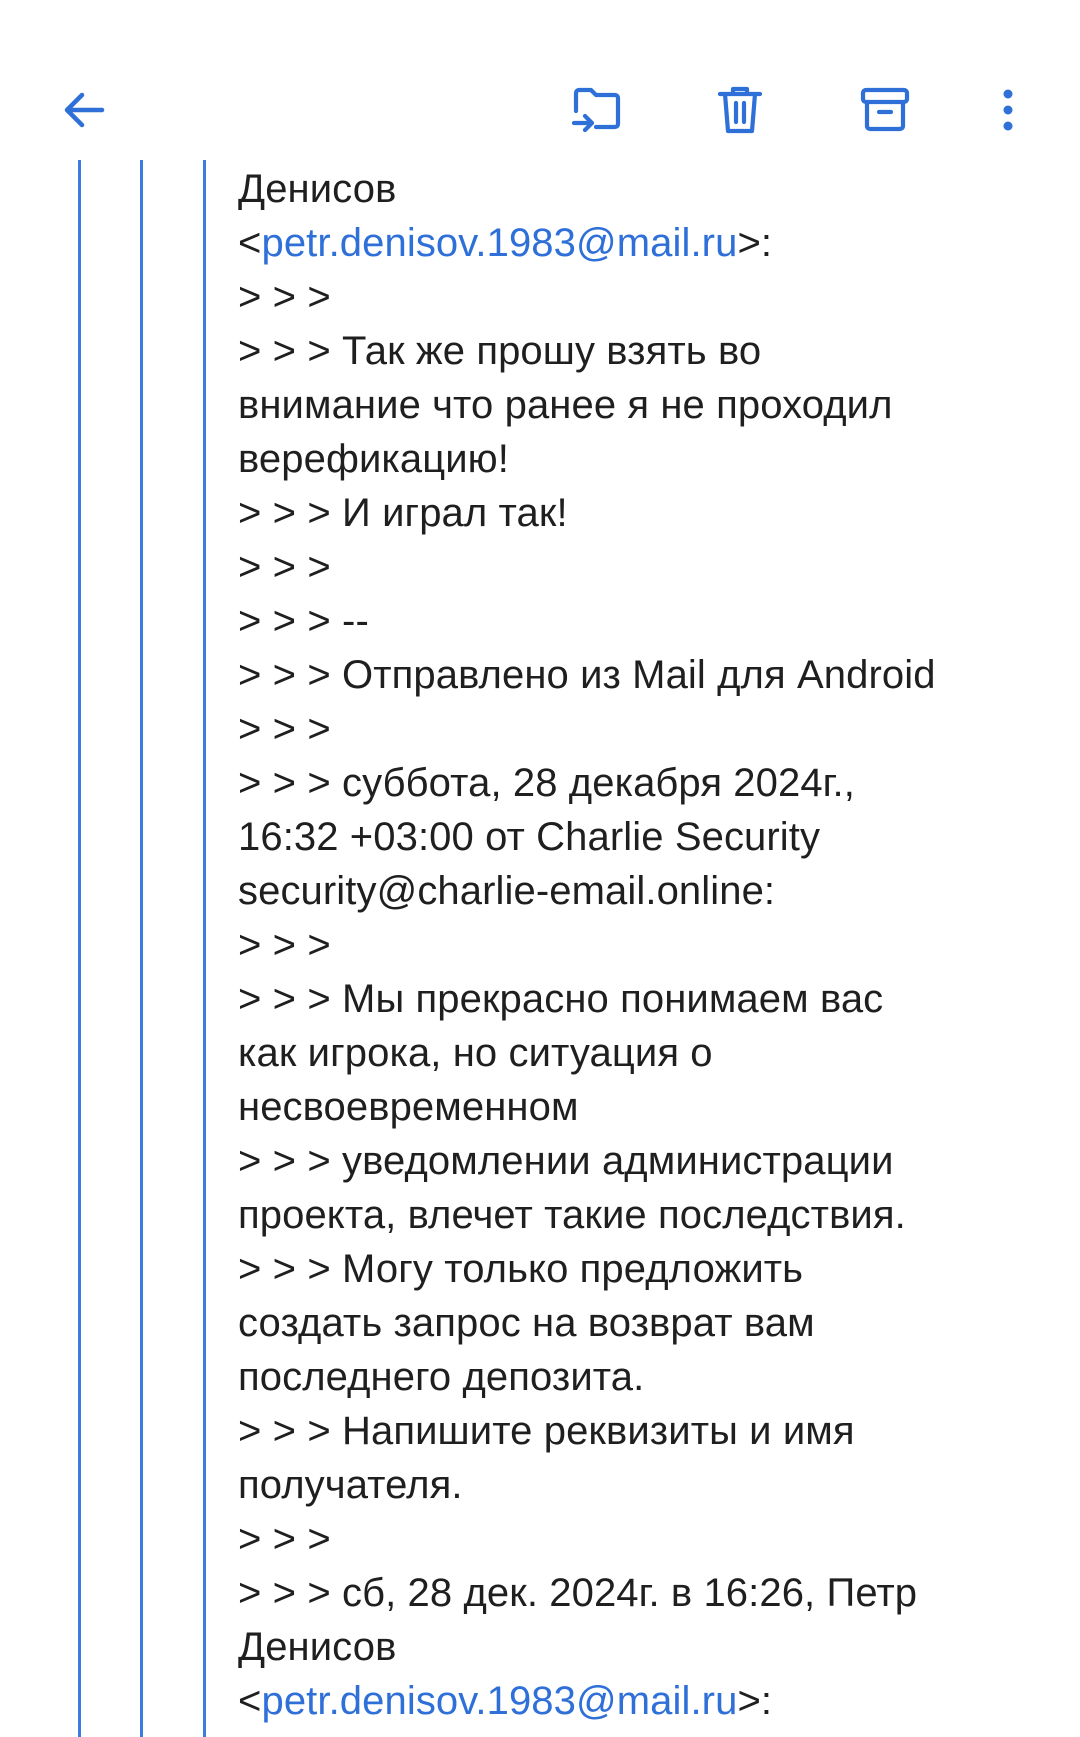  I want to click on body-line: несвоевременном, so click(408, 1107).